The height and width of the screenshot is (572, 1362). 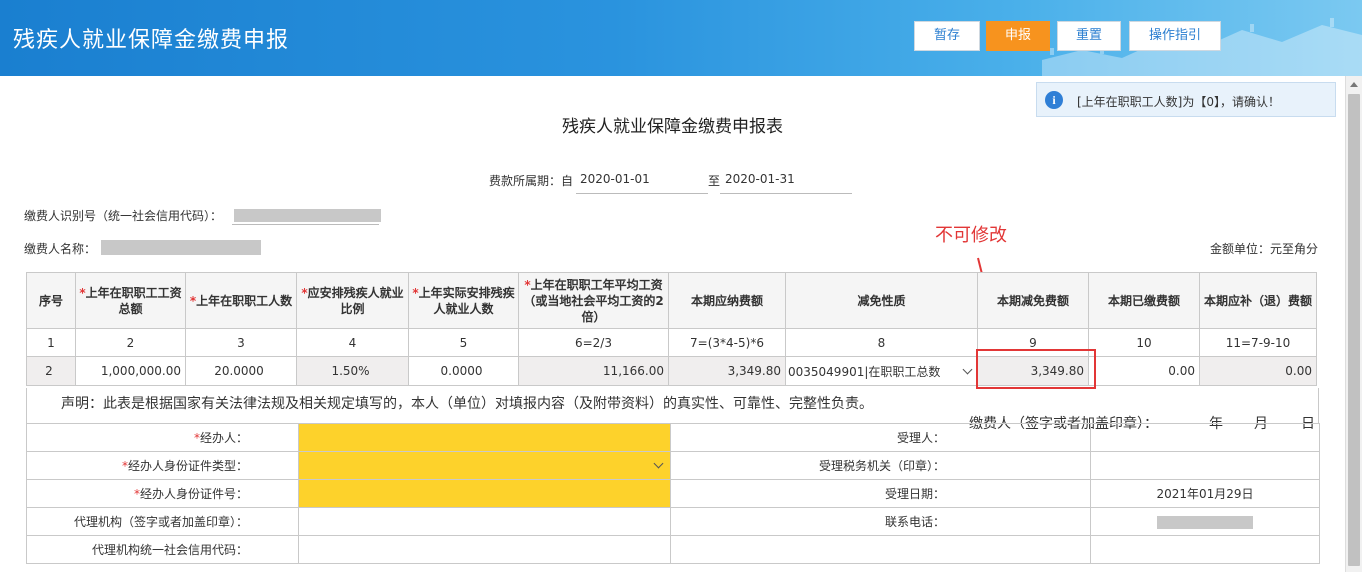 What do you see at coordinates (241, 342) in the screenshot?
I see `index-cell: 3` at bounding box center [241, 342].